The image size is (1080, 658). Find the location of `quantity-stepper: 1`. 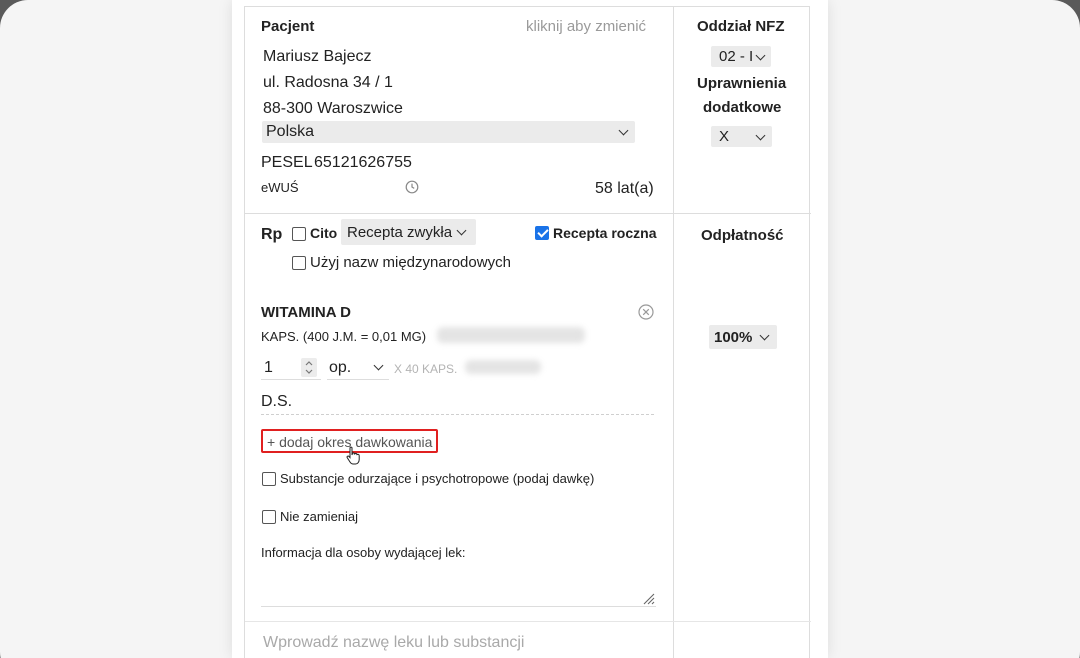

quantity-stepper: 1 is located at coordinates (291, 368).